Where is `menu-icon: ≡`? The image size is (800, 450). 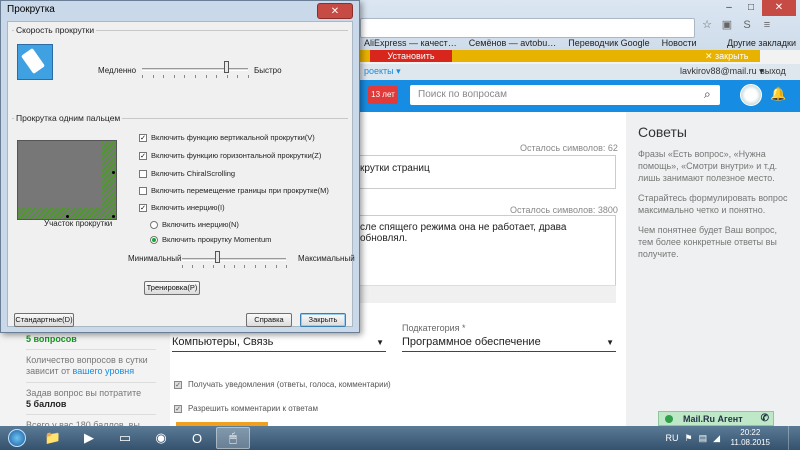
menu-icon: ≡ is located at coordinates (767, 25).